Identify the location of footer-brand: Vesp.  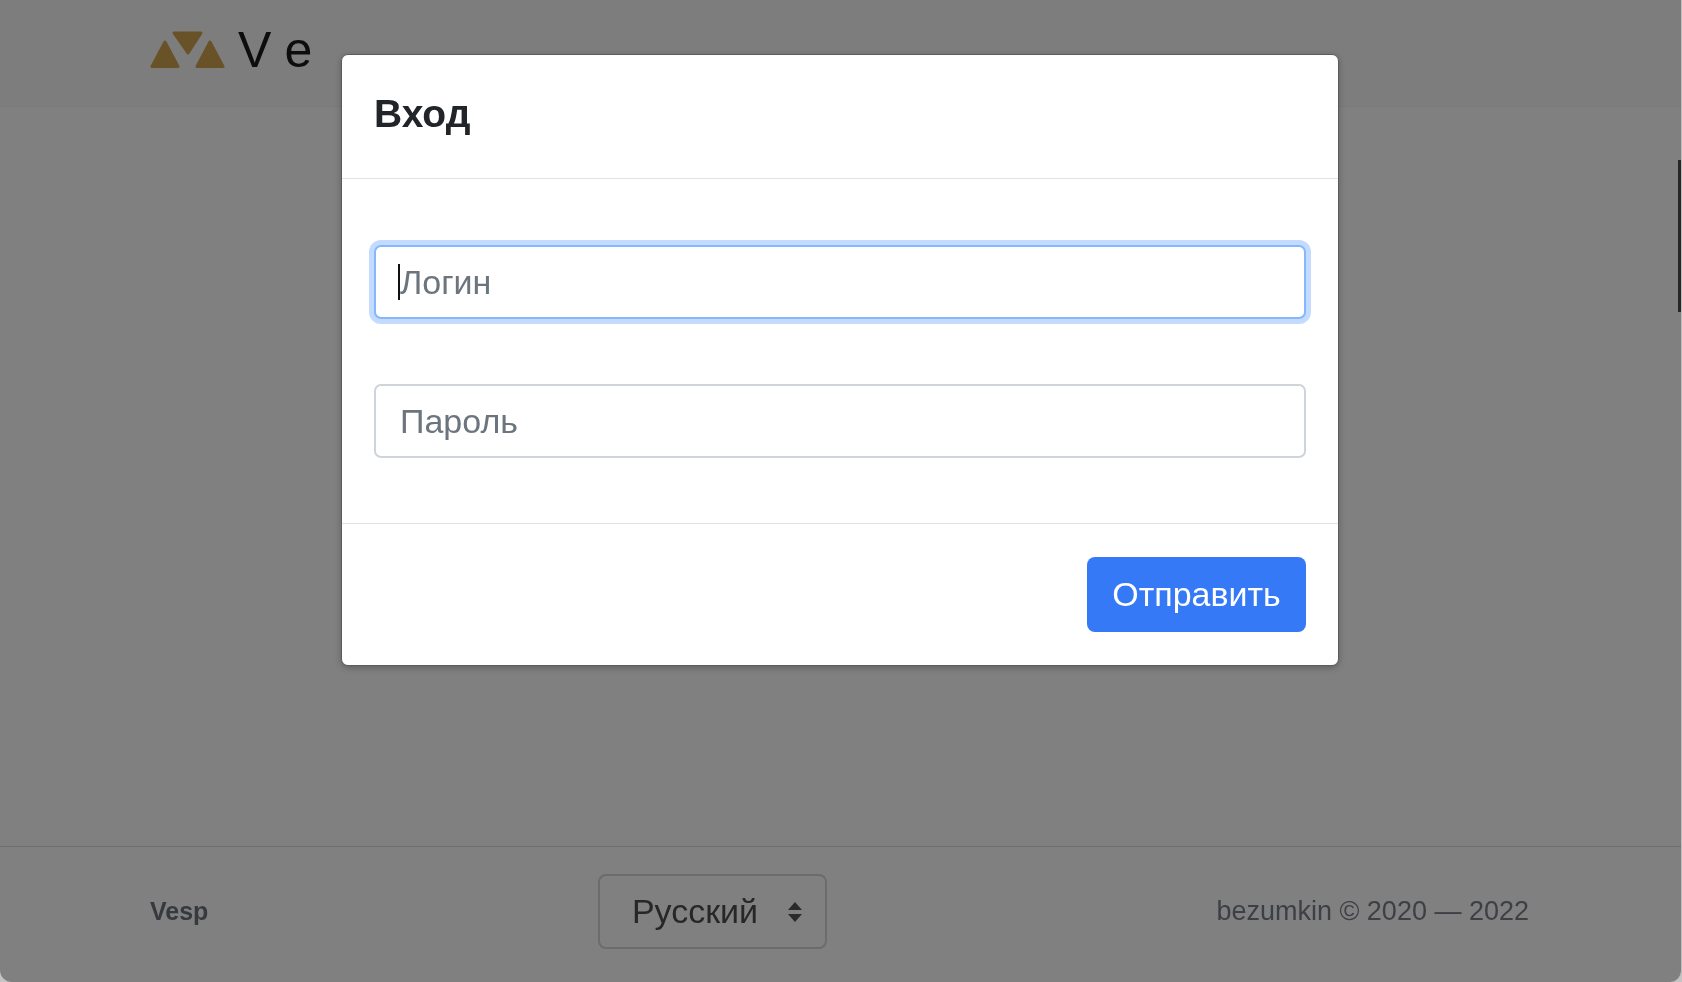
(179, 911).